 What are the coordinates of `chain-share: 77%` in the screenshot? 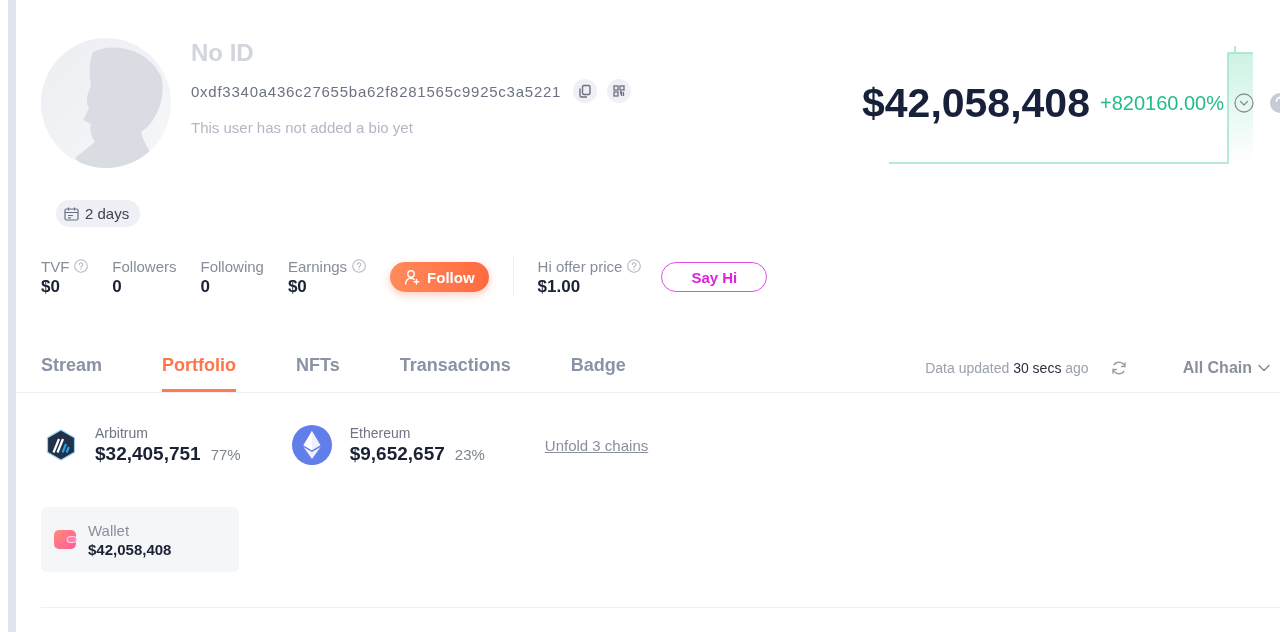 It's located at (225, 454).